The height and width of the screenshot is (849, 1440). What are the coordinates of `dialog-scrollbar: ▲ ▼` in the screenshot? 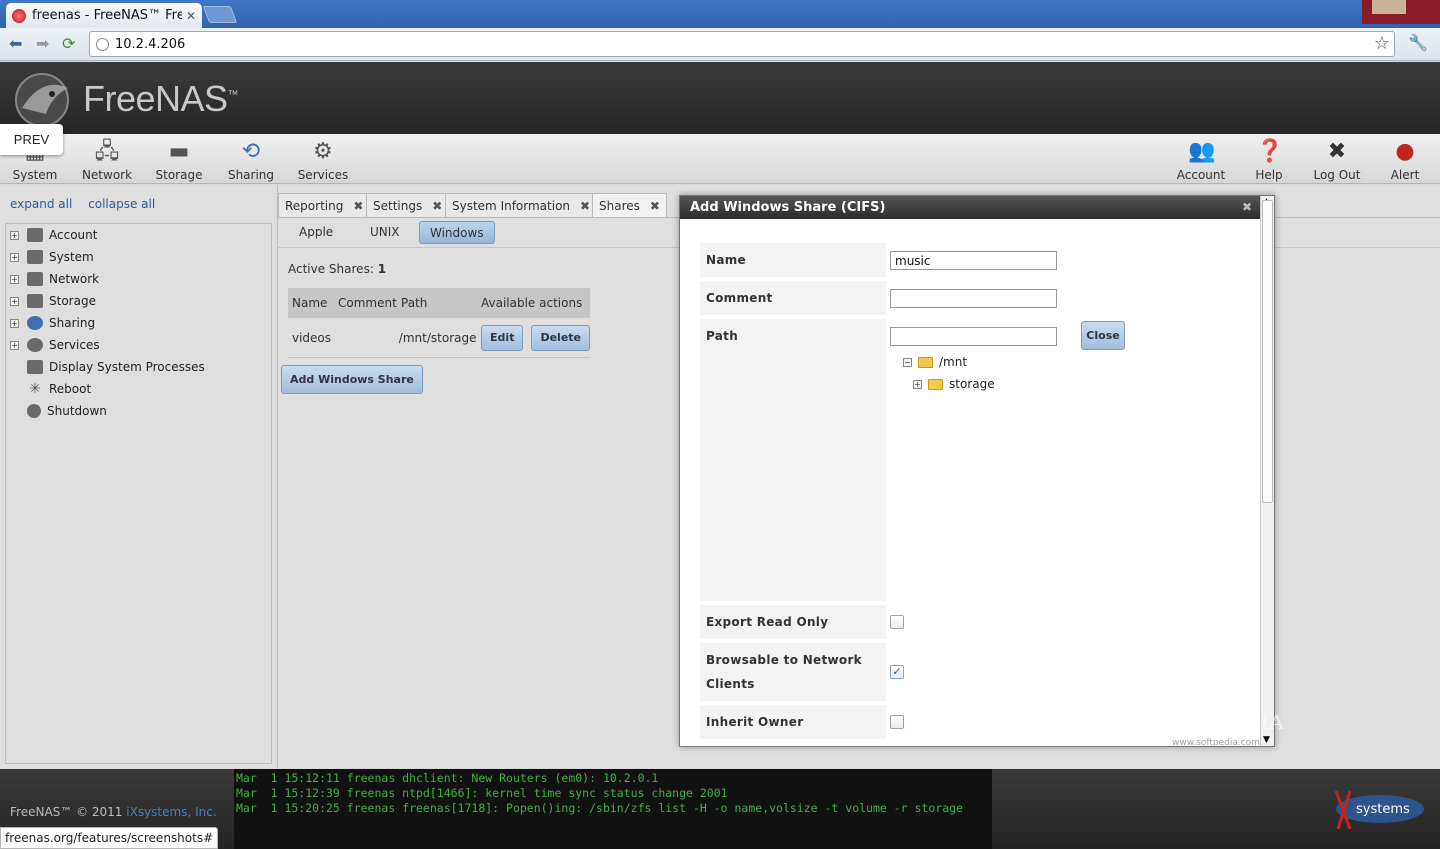 It's located at (1267, 471).